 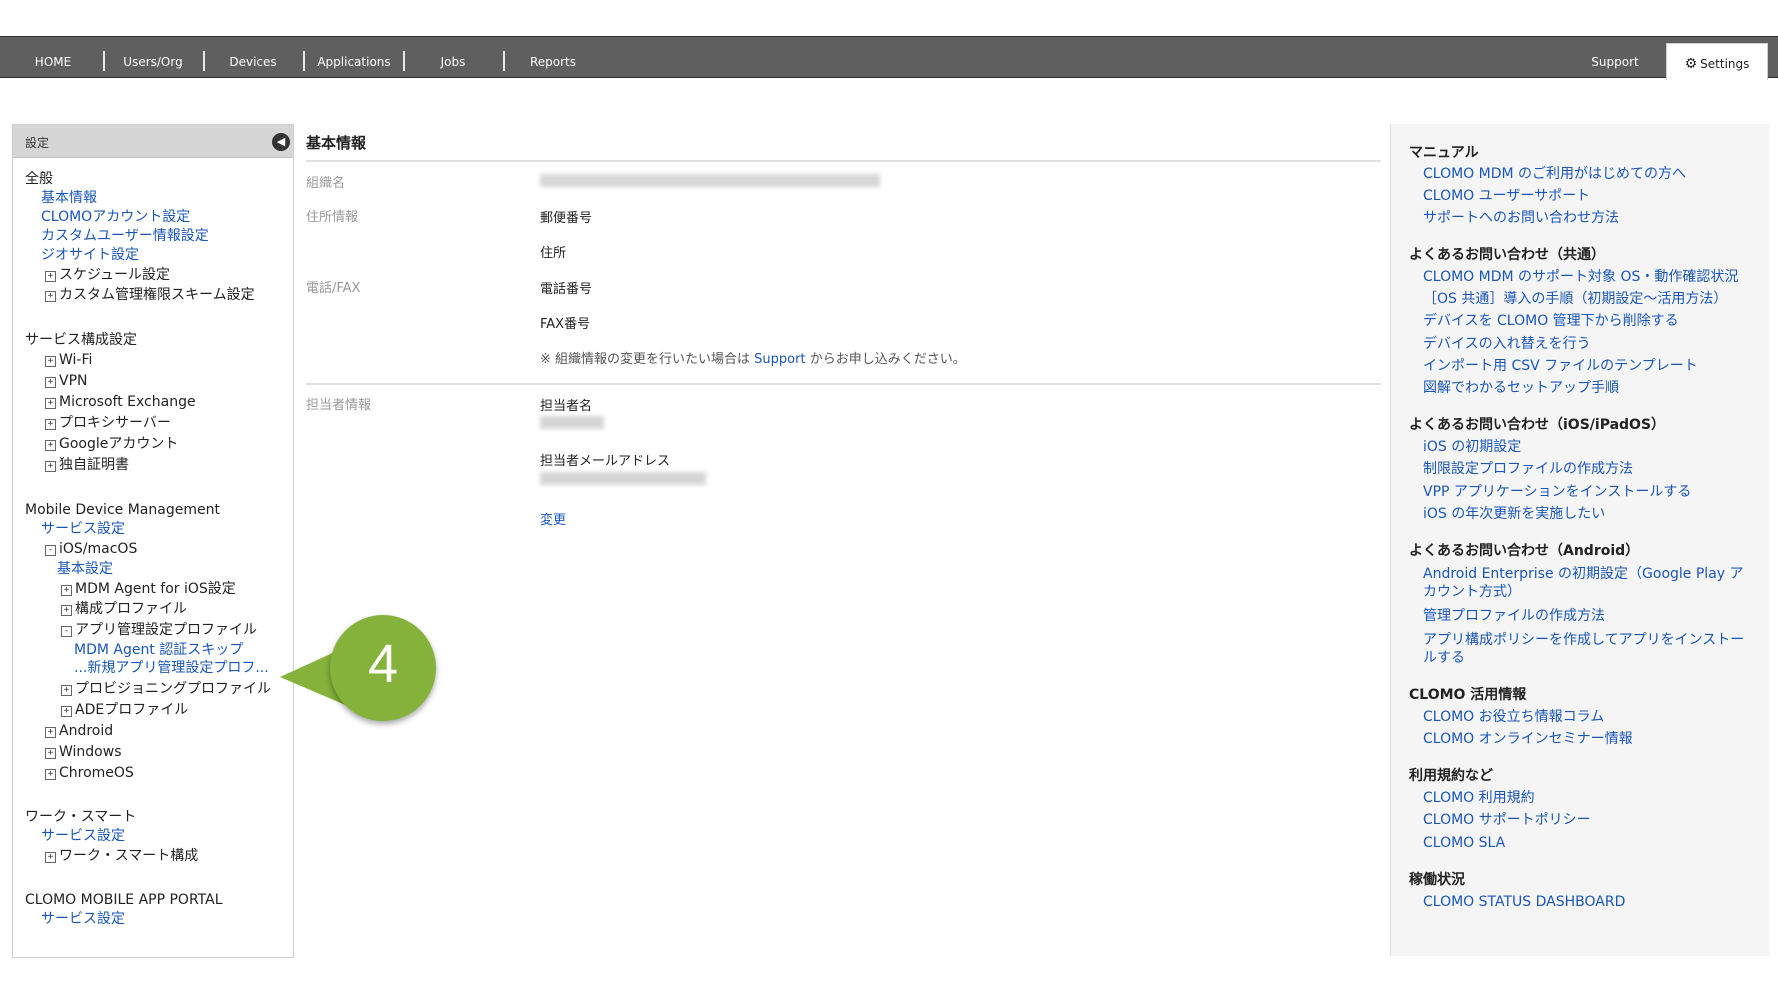 I want to click on help-link: CLOMO MDM のサポート対象 OS・動作確認状況, so click(x=1580, y=277).